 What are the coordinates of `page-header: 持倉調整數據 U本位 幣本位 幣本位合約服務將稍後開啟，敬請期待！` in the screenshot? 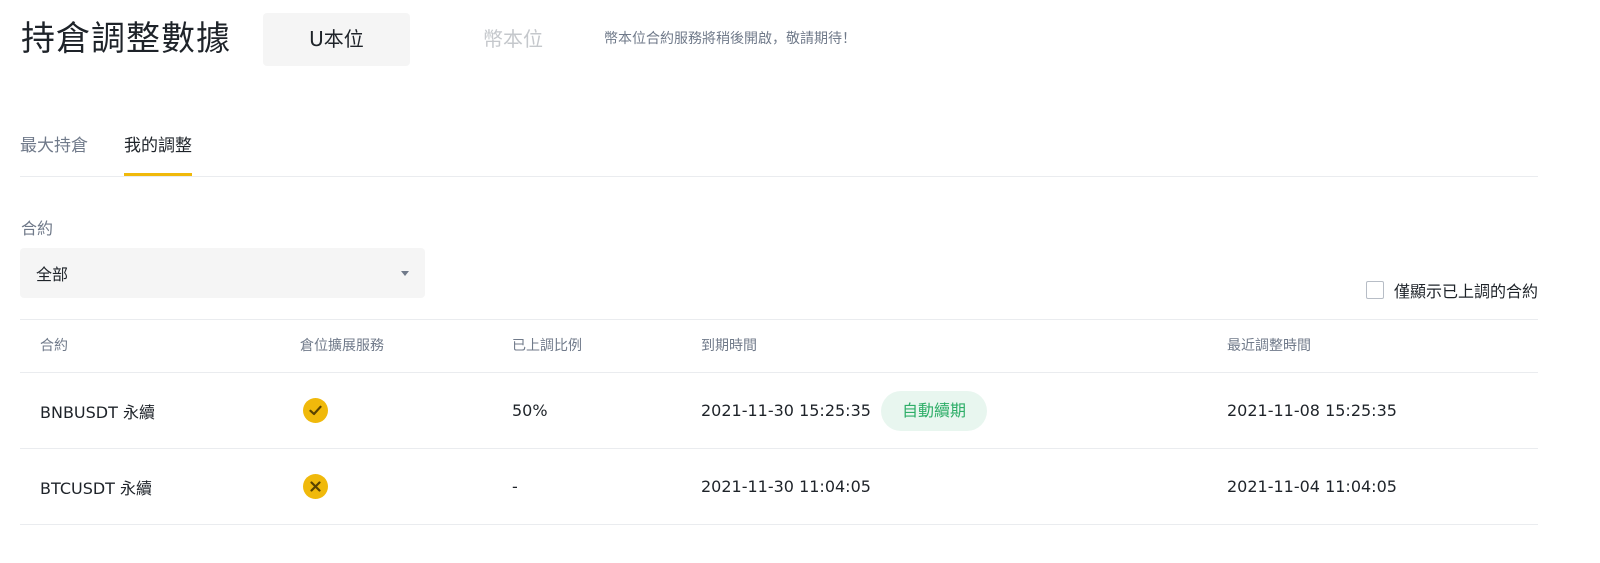 It's located at (438, 39).